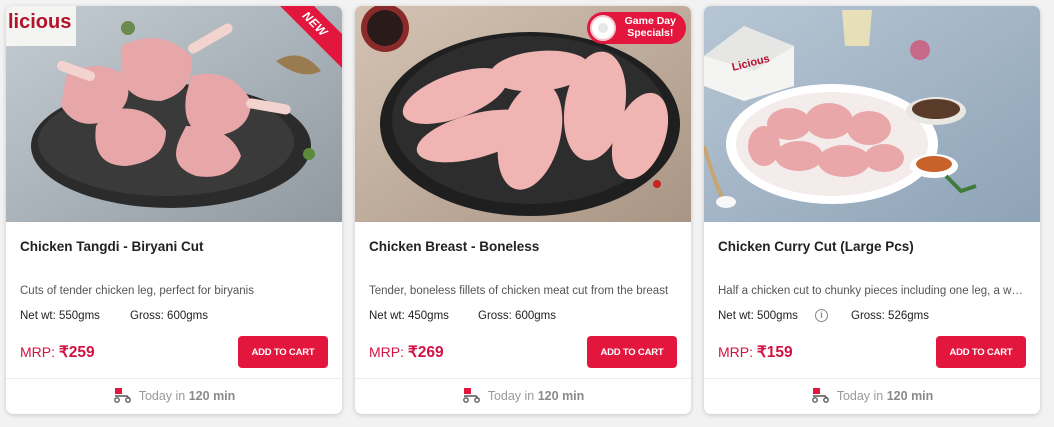 This screenshot has height=427, width=1054. I want to click on price: MRP: ₹259, so click(57, 352).